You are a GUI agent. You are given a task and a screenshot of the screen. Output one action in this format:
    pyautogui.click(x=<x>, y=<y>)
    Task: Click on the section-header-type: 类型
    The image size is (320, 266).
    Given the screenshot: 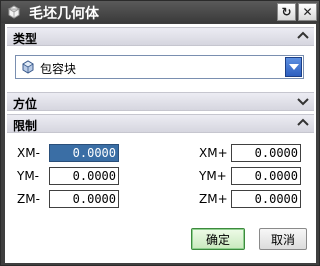 What is the action you would take?
    pyautogui.click(x=160, y=36)
    